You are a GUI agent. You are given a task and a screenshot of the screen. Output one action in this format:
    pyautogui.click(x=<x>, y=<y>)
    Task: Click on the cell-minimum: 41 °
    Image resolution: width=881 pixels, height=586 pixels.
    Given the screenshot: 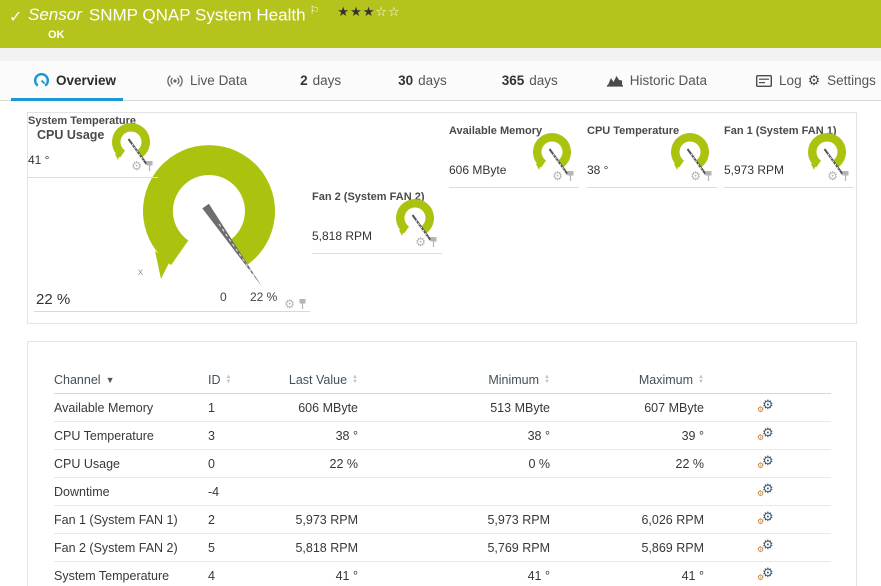 What is the action you would take?
    pyautogui.click(x=538, y=575)
    